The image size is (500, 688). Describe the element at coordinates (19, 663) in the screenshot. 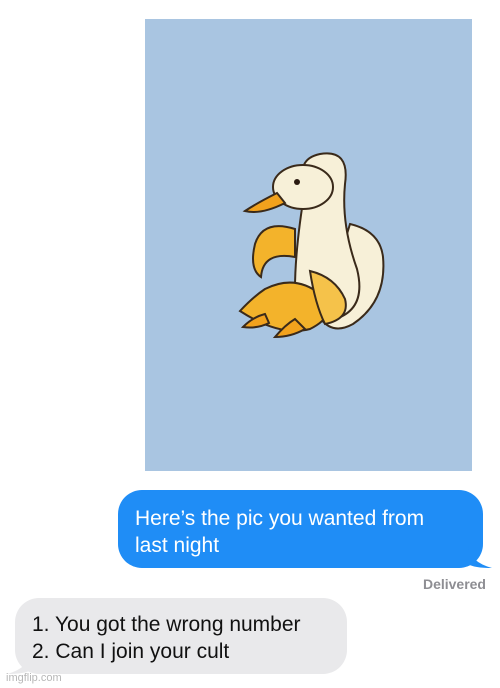

I see `received-bubble-tail` at that location.